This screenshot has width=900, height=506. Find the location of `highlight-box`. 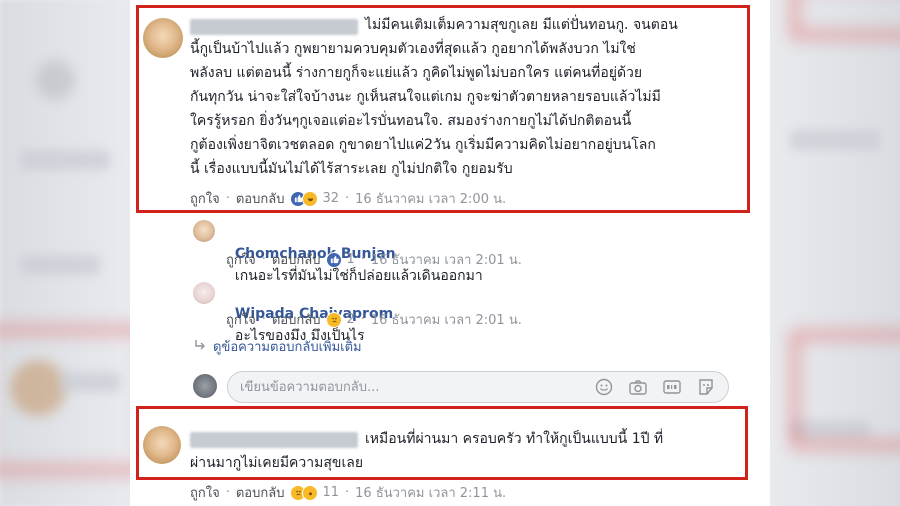

highlight-box is located at coordinates (442, 443).